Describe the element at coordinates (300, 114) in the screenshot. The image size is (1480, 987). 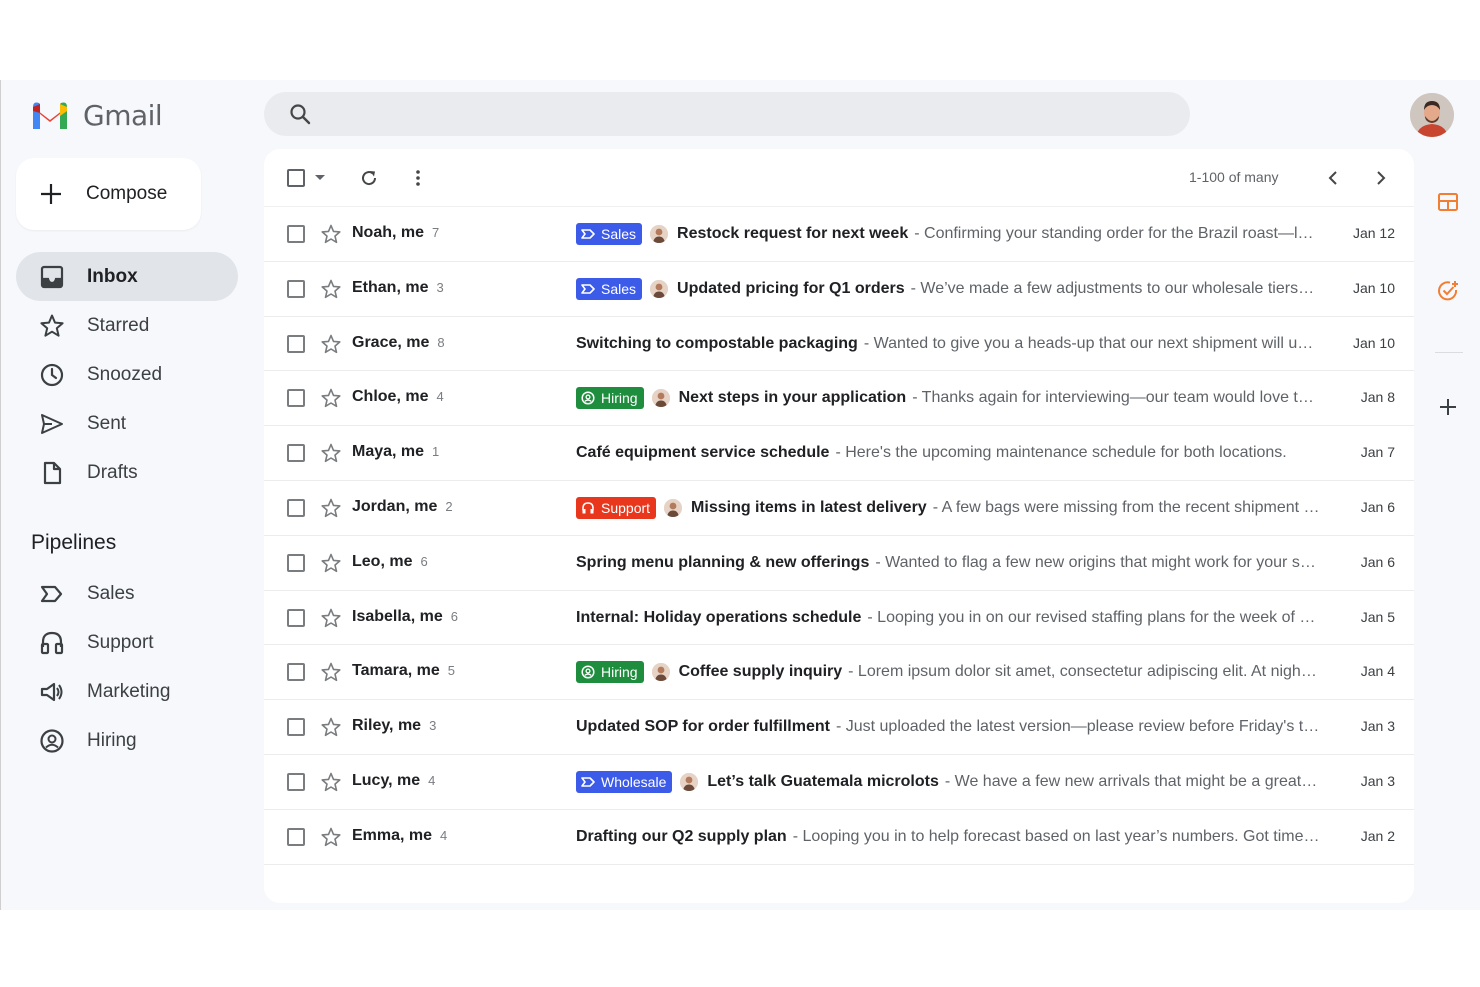
I see `search-icon` at that location.